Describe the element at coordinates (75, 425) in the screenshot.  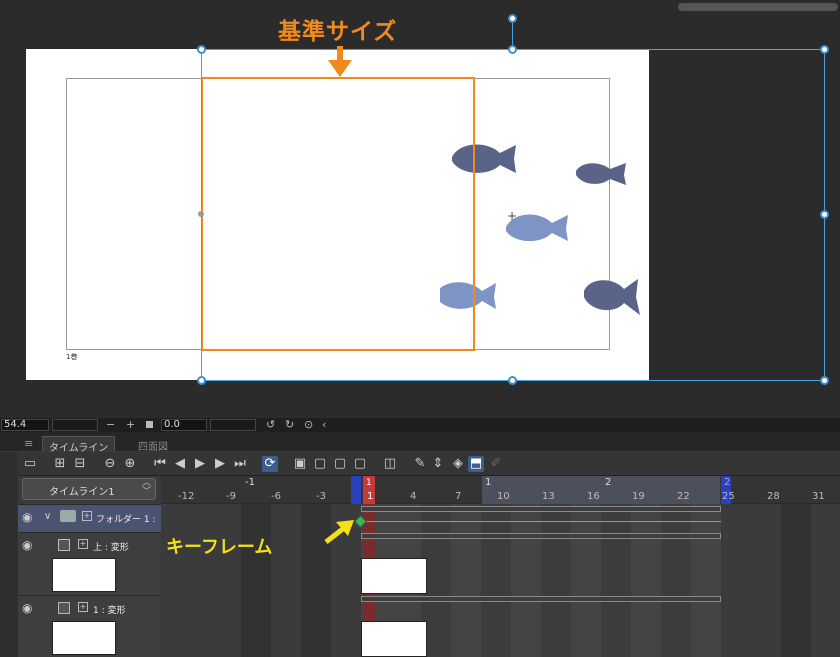
I see `zoom-slider` at that location.